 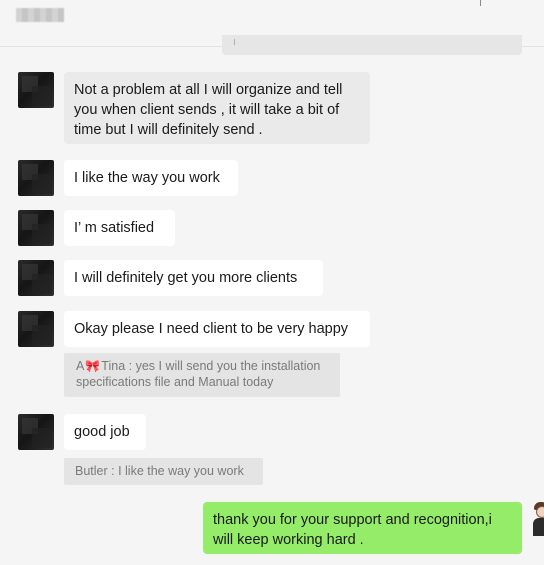 I want to click on avatar-shirt, so click(x=538, y=527).